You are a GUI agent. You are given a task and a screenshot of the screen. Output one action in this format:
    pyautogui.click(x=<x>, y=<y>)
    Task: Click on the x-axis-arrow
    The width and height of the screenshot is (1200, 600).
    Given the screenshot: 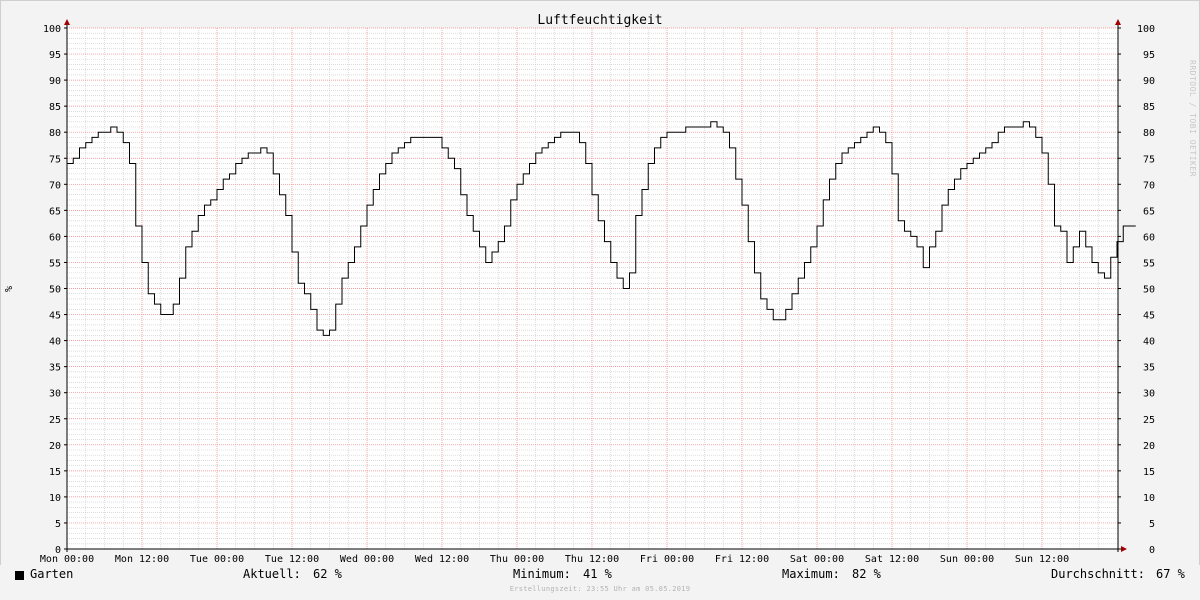 What is the action you would take?
    pyautogui.click(x=1124, y=549)
    